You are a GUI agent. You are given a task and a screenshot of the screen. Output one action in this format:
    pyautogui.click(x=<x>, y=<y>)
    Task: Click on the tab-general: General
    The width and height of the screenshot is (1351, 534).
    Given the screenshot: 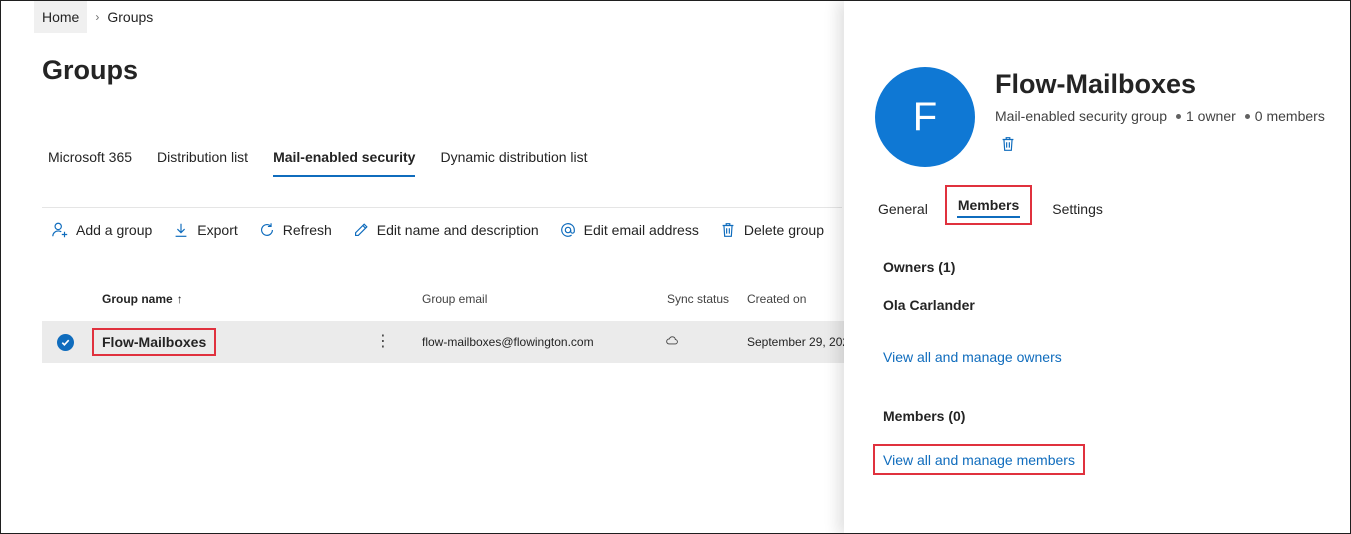 What is the action you would take?
    pyautogui.click(x=903, y=209)
    